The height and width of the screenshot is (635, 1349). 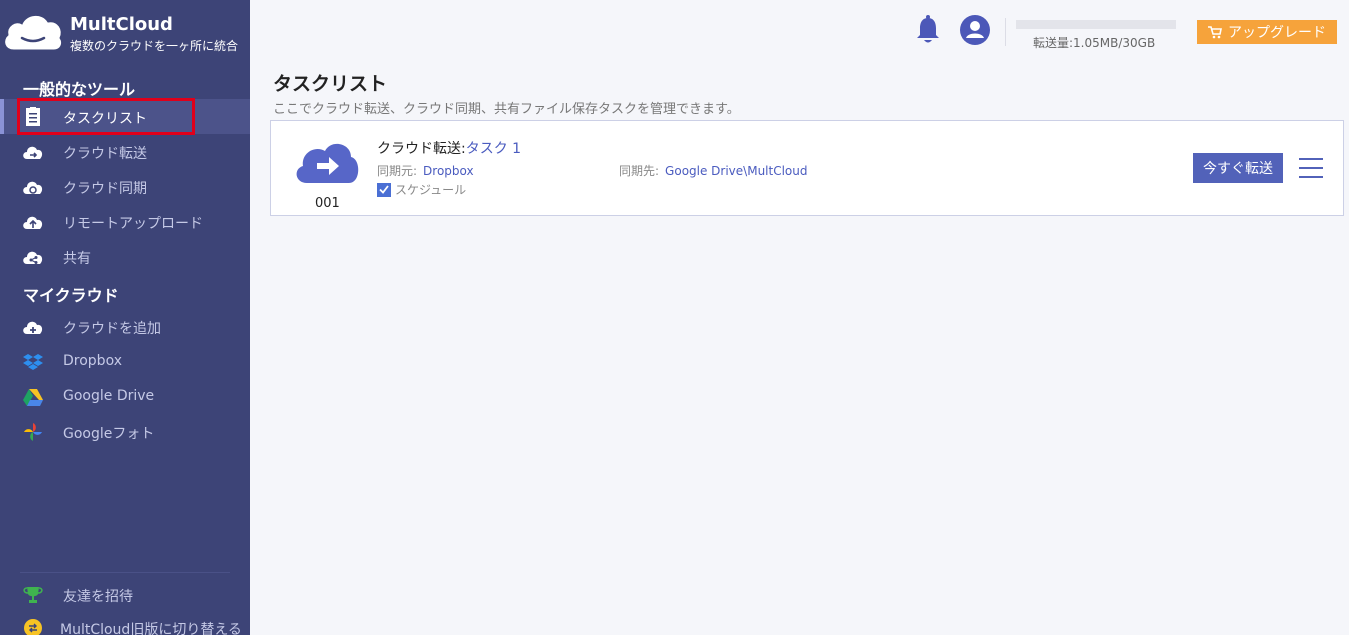 I want to click on cloud-sync-icon, so click(x=33, y=187).